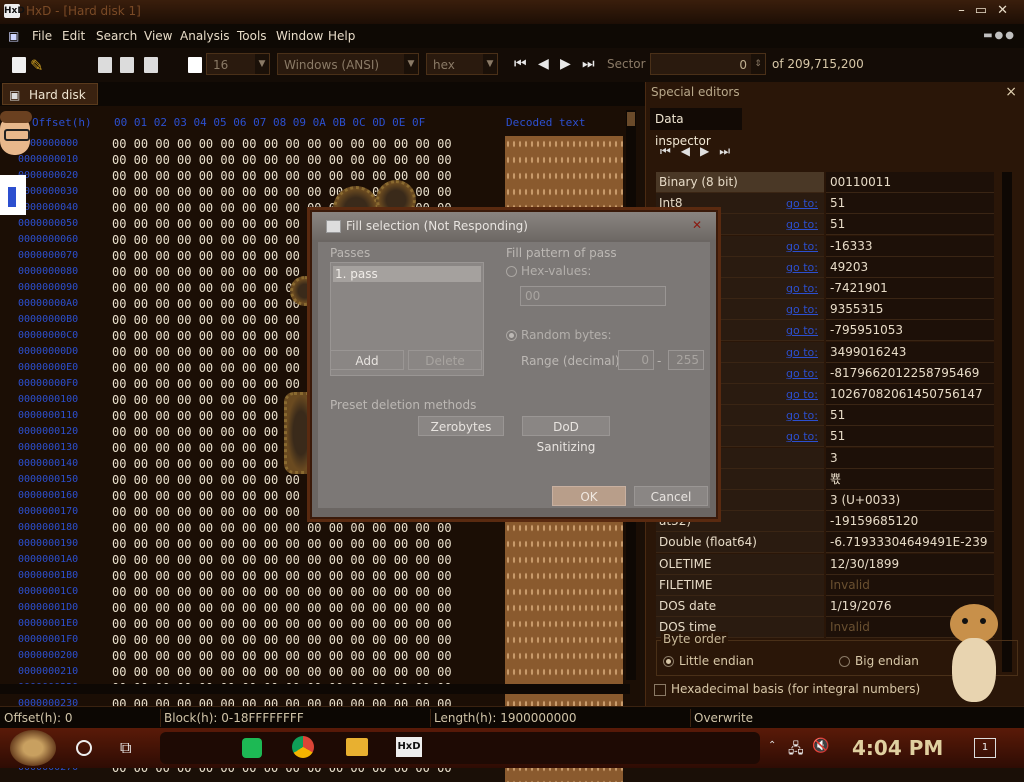 The height and width of the screenshot is (782, 1024). I want to click on inspector-row: Binary (8 bit) 00110011, so click(826, 182).